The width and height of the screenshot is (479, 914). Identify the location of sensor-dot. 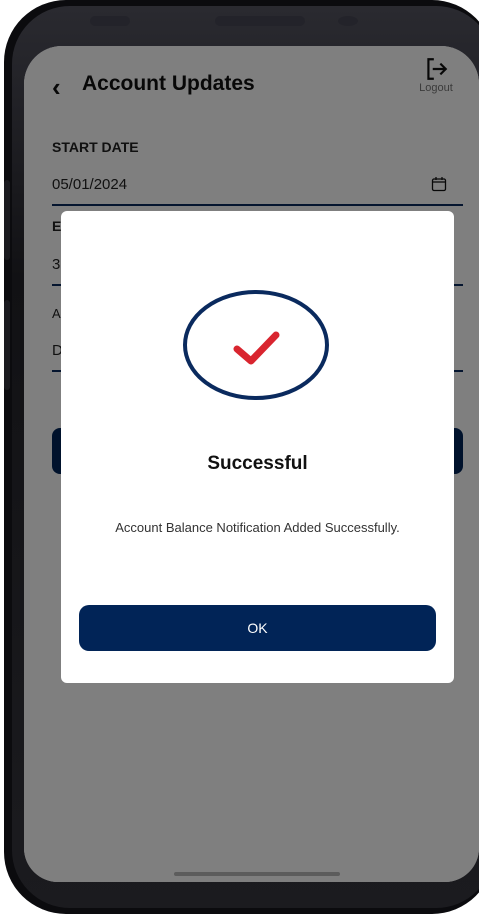
(110, 21).